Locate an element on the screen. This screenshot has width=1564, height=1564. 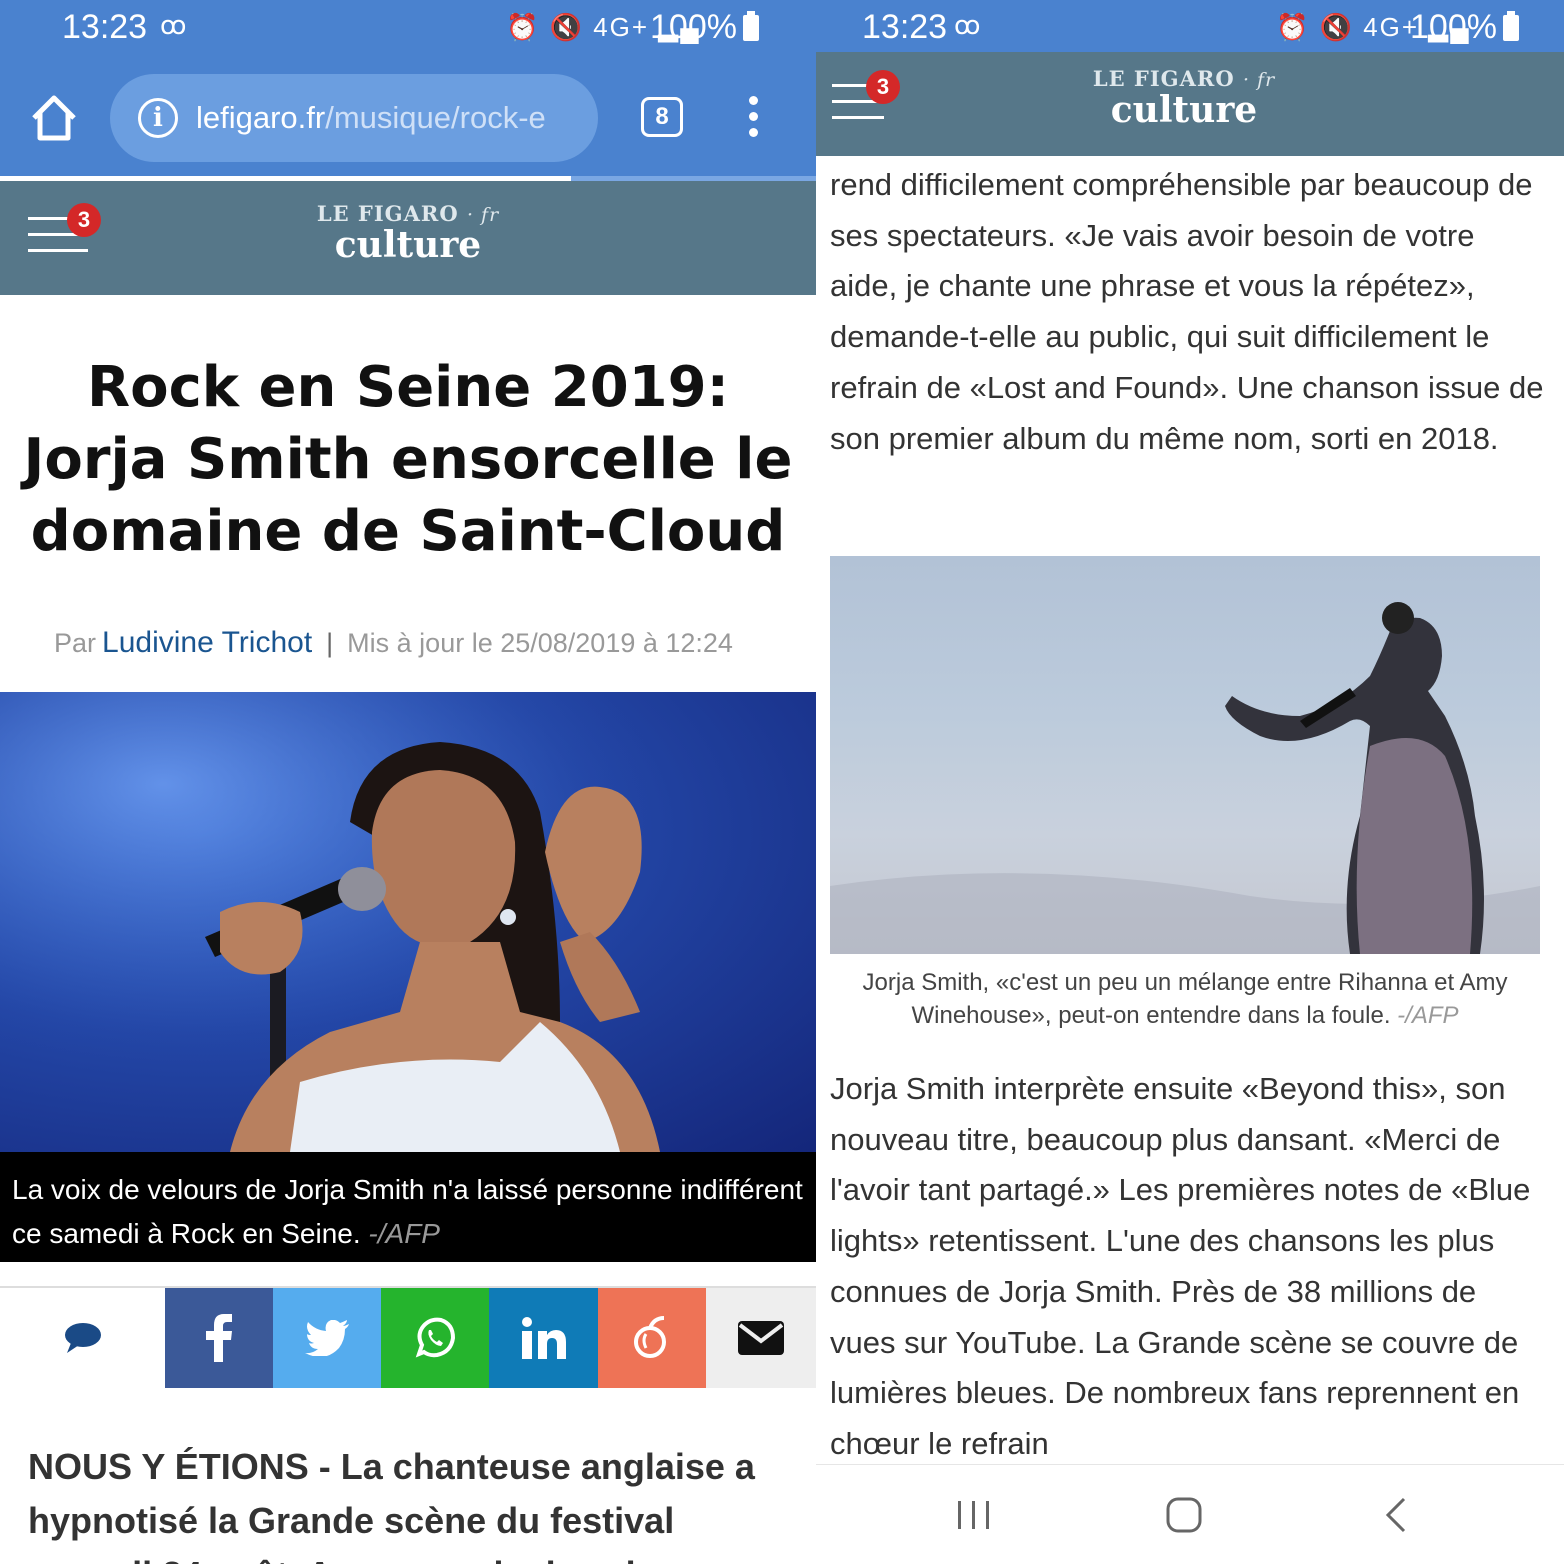
tab-switcher-button: 8 is located at coordinates (662, 117).